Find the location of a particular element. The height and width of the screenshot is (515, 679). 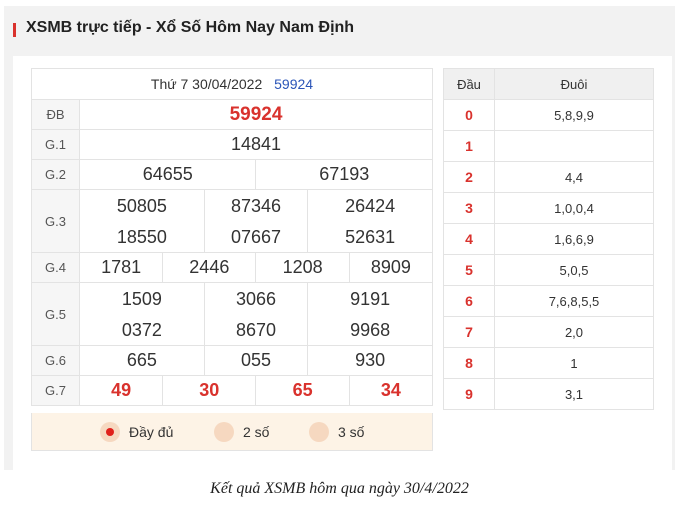

dau-duoi-row: 81 is located at coordinates (548, 363).